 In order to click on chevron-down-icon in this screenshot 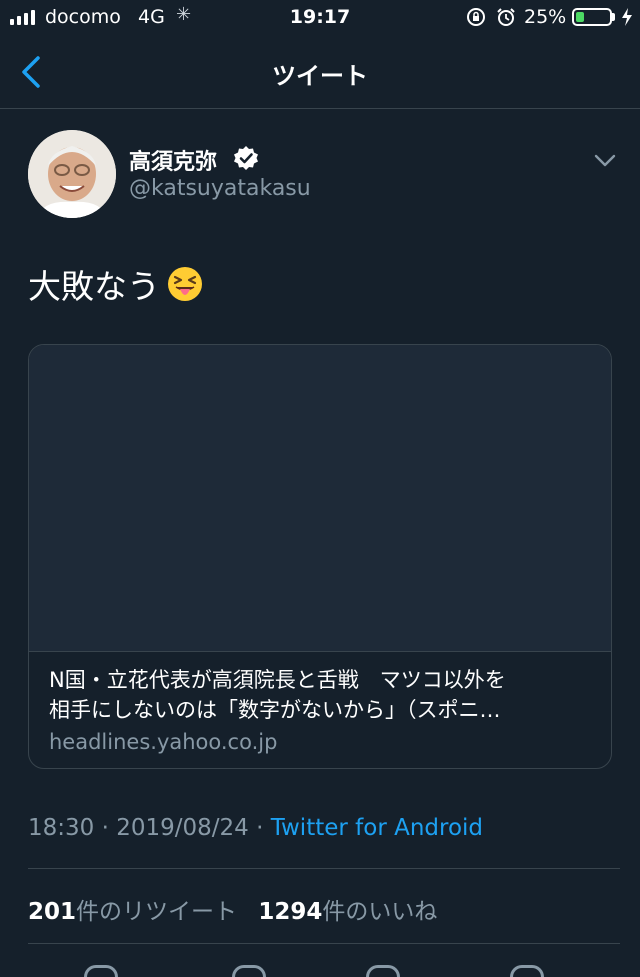, I will do `click(605, 160)`.